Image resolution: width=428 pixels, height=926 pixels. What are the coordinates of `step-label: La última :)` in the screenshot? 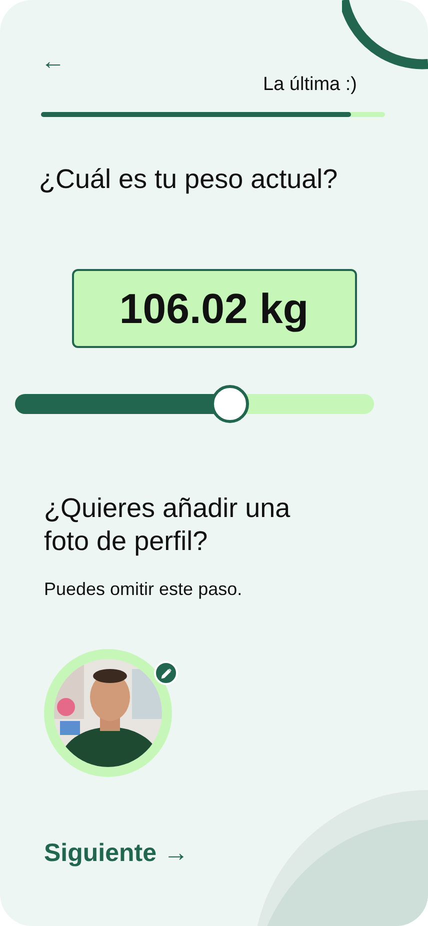 It's located at (310, 85).